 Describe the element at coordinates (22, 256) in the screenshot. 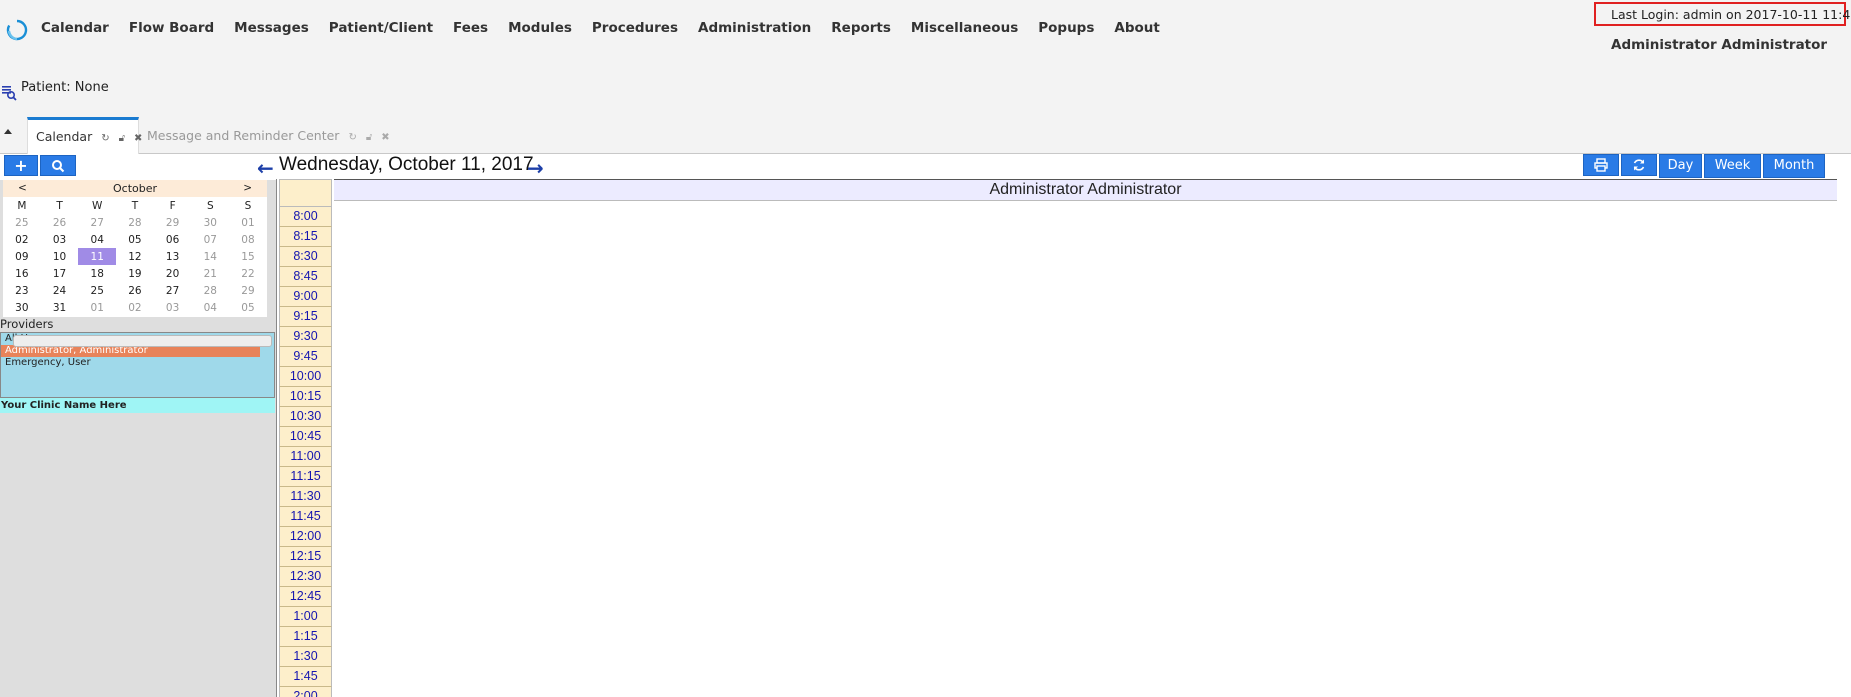

I see `mini-calendar-day: 09` at that location.